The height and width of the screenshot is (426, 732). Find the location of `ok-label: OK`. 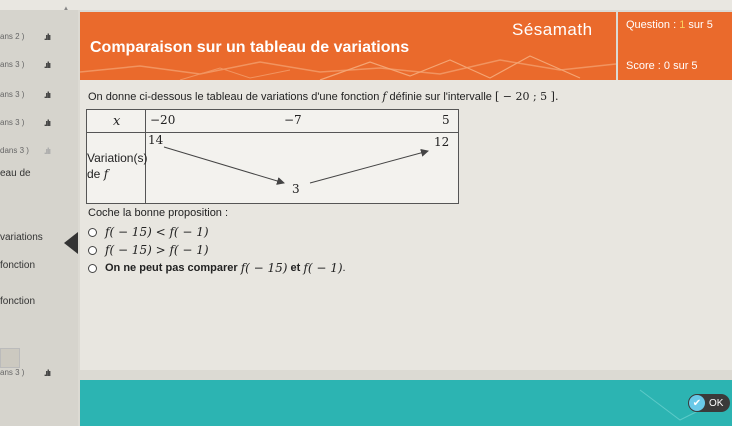

ok-label: OK is located at coordinates (716, 403).